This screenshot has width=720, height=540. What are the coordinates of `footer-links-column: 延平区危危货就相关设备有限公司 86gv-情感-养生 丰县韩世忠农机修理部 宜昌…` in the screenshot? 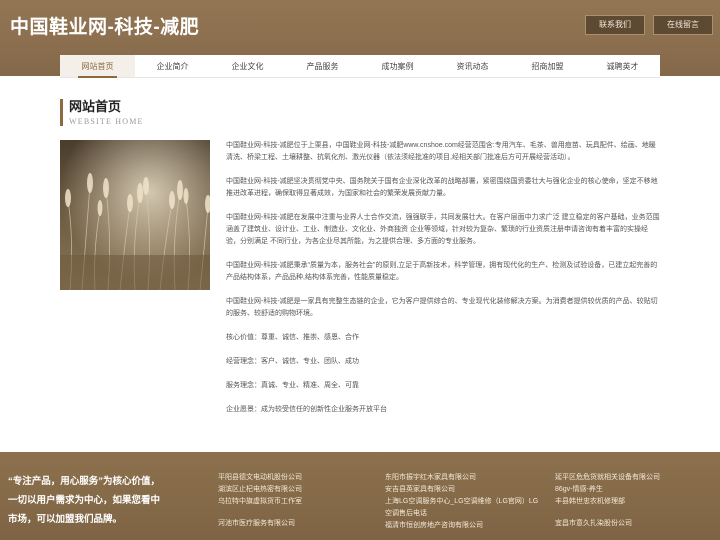 It's located at (635, 501).